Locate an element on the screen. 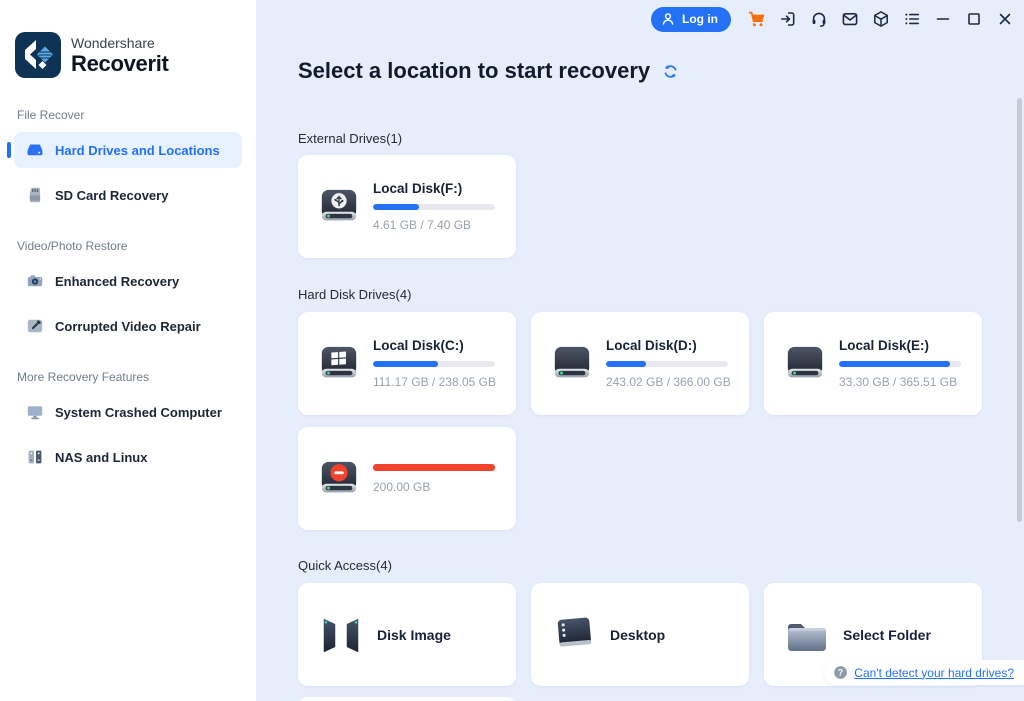 This screenshot has width=1024, height=701. drive-name: Local Disk(E:) is located at coordinates (884, 345).